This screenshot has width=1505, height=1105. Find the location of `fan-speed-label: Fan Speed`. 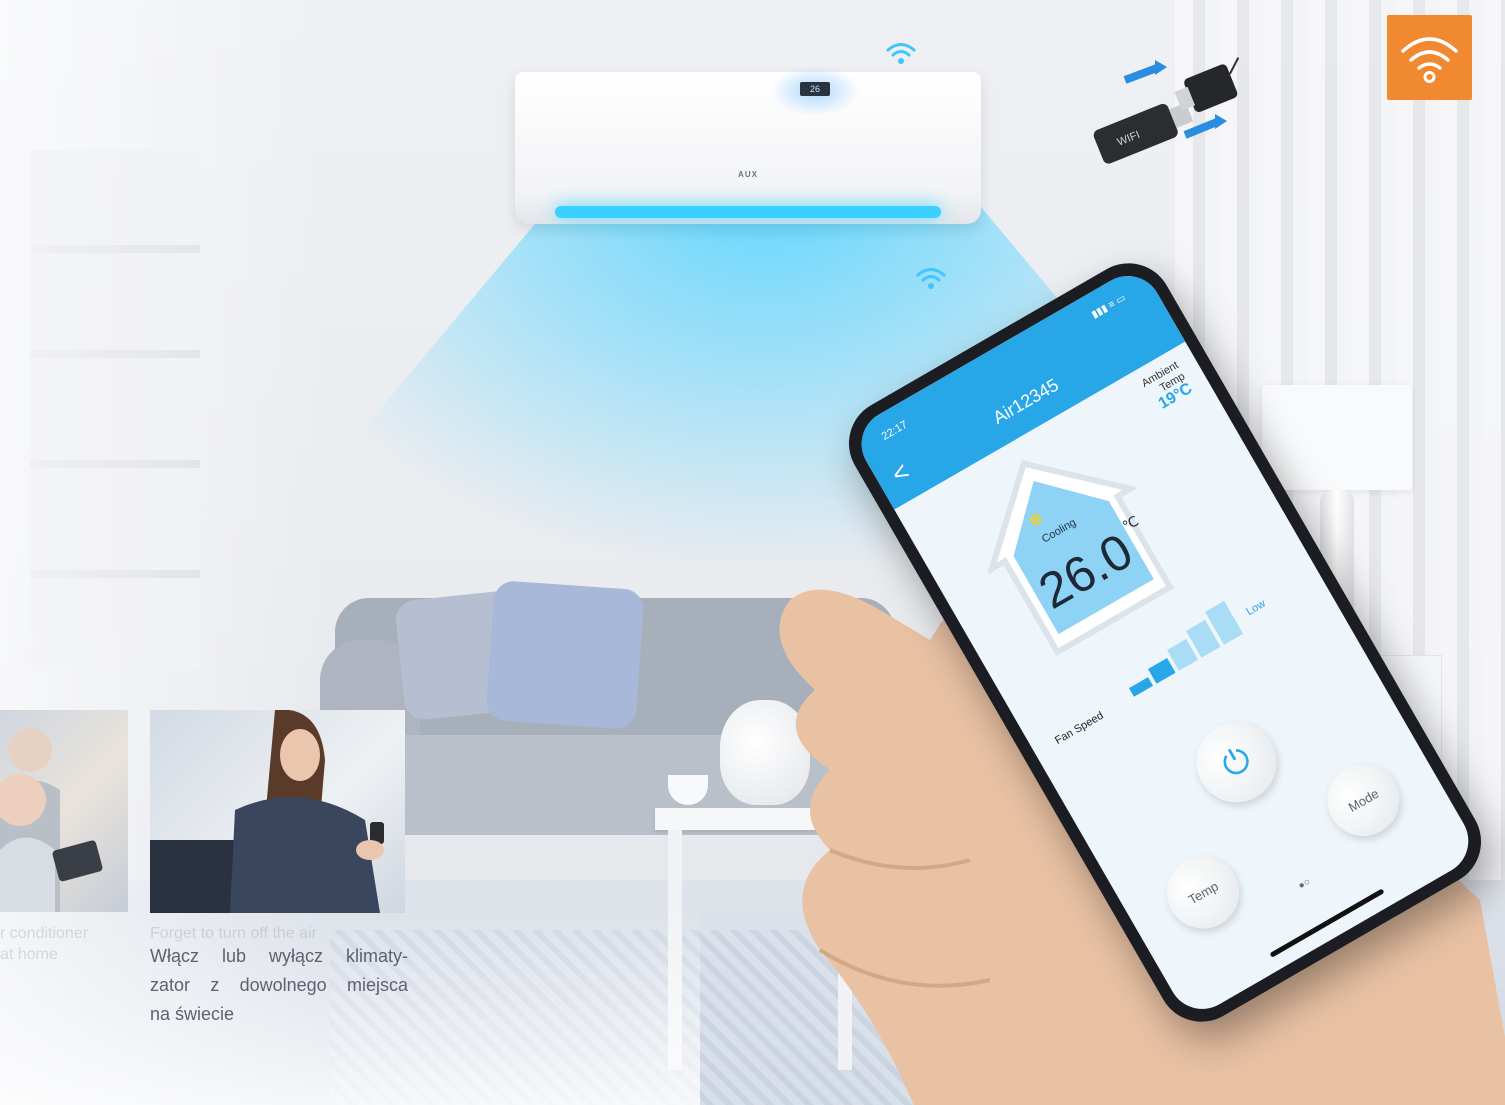

fan-speed-label: Fan Speed is located at coordinates (1079, 728).